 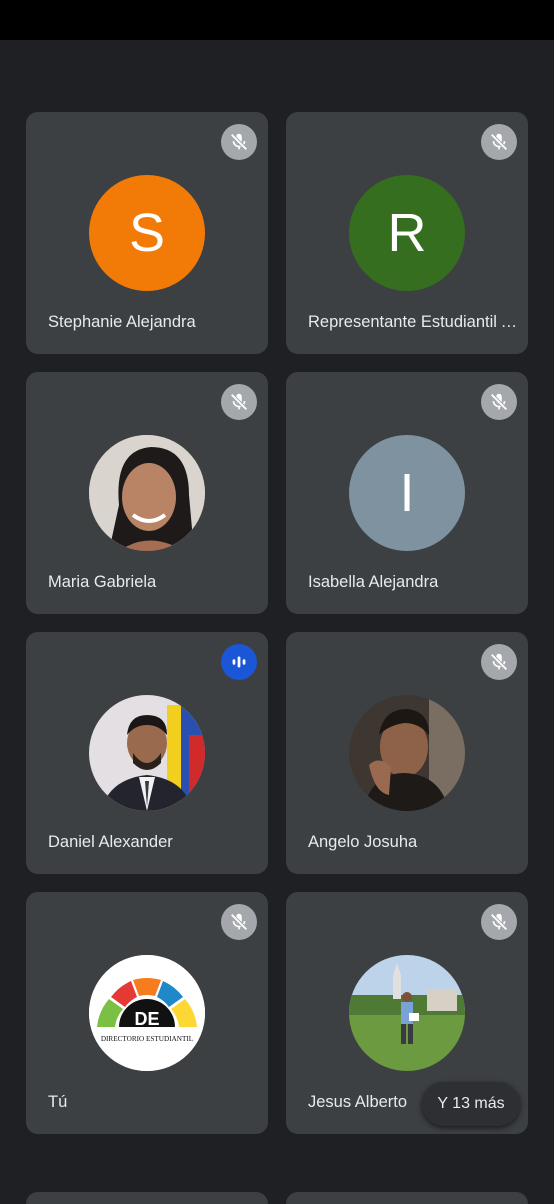 I want to click on participant-tile-self: DE DIRECTORIO ESTUDIANTIL Tú, so click(x=147, y=1013).